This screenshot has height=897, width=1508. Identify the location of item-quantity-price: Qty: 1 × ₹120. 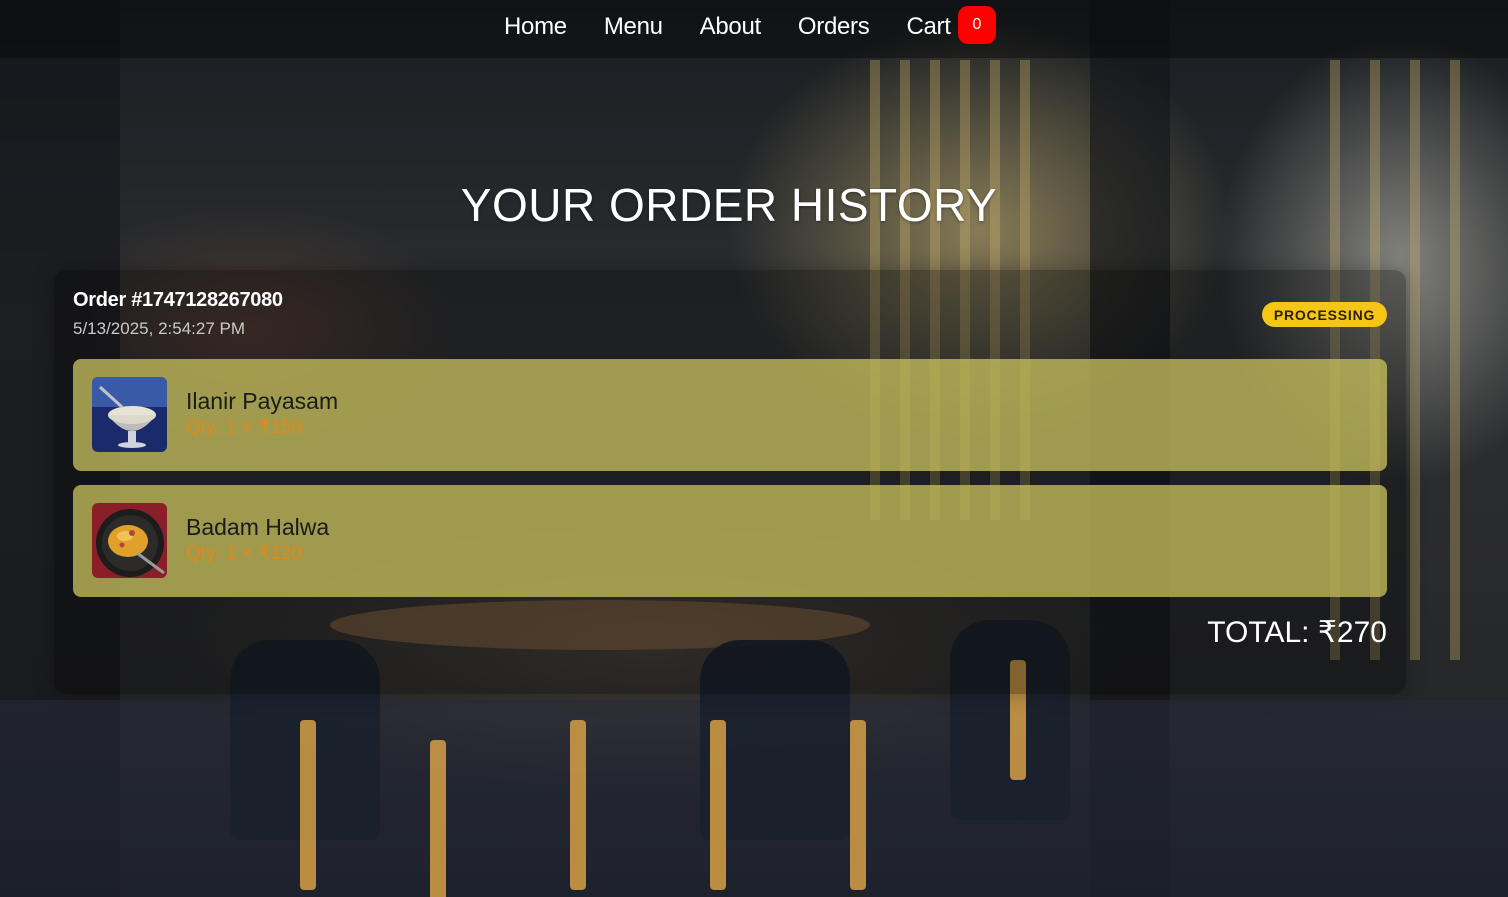
(244, 553).